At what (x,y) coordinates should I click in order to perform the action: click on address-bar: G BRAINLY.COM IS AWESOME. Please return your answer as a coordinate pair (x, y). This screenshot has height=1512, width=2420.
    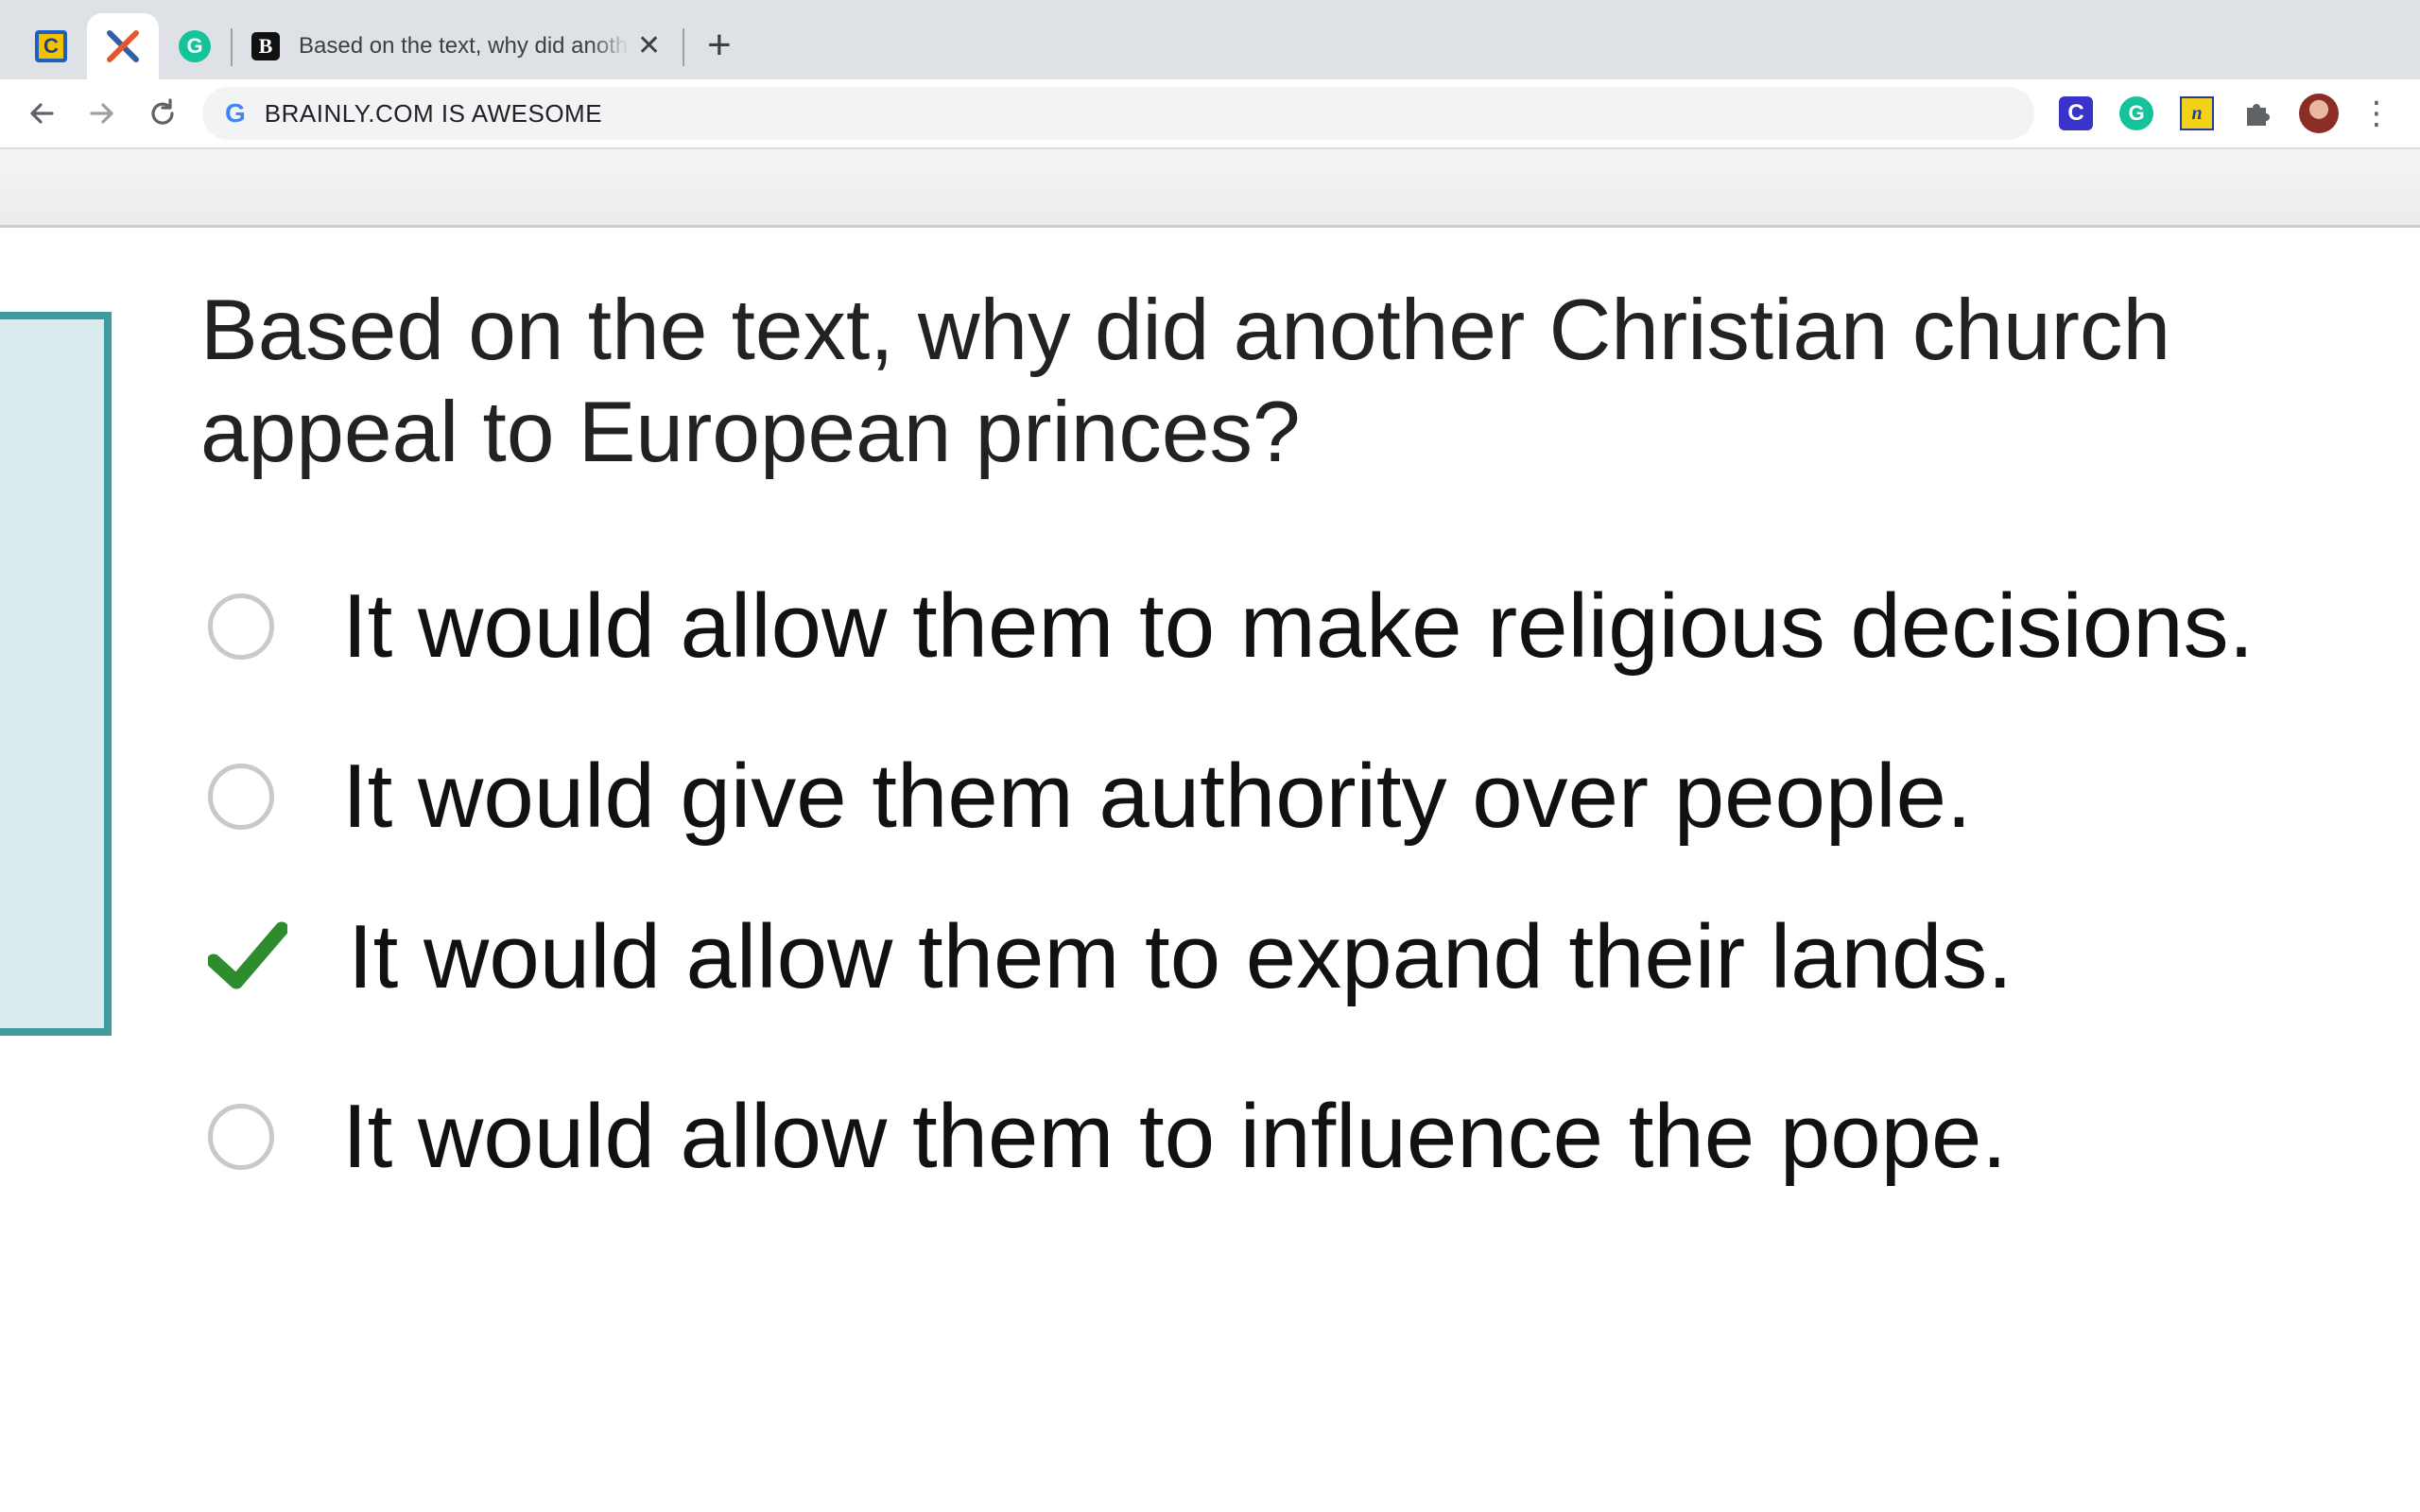
    Looking at the image, I should click on (1118, 113).